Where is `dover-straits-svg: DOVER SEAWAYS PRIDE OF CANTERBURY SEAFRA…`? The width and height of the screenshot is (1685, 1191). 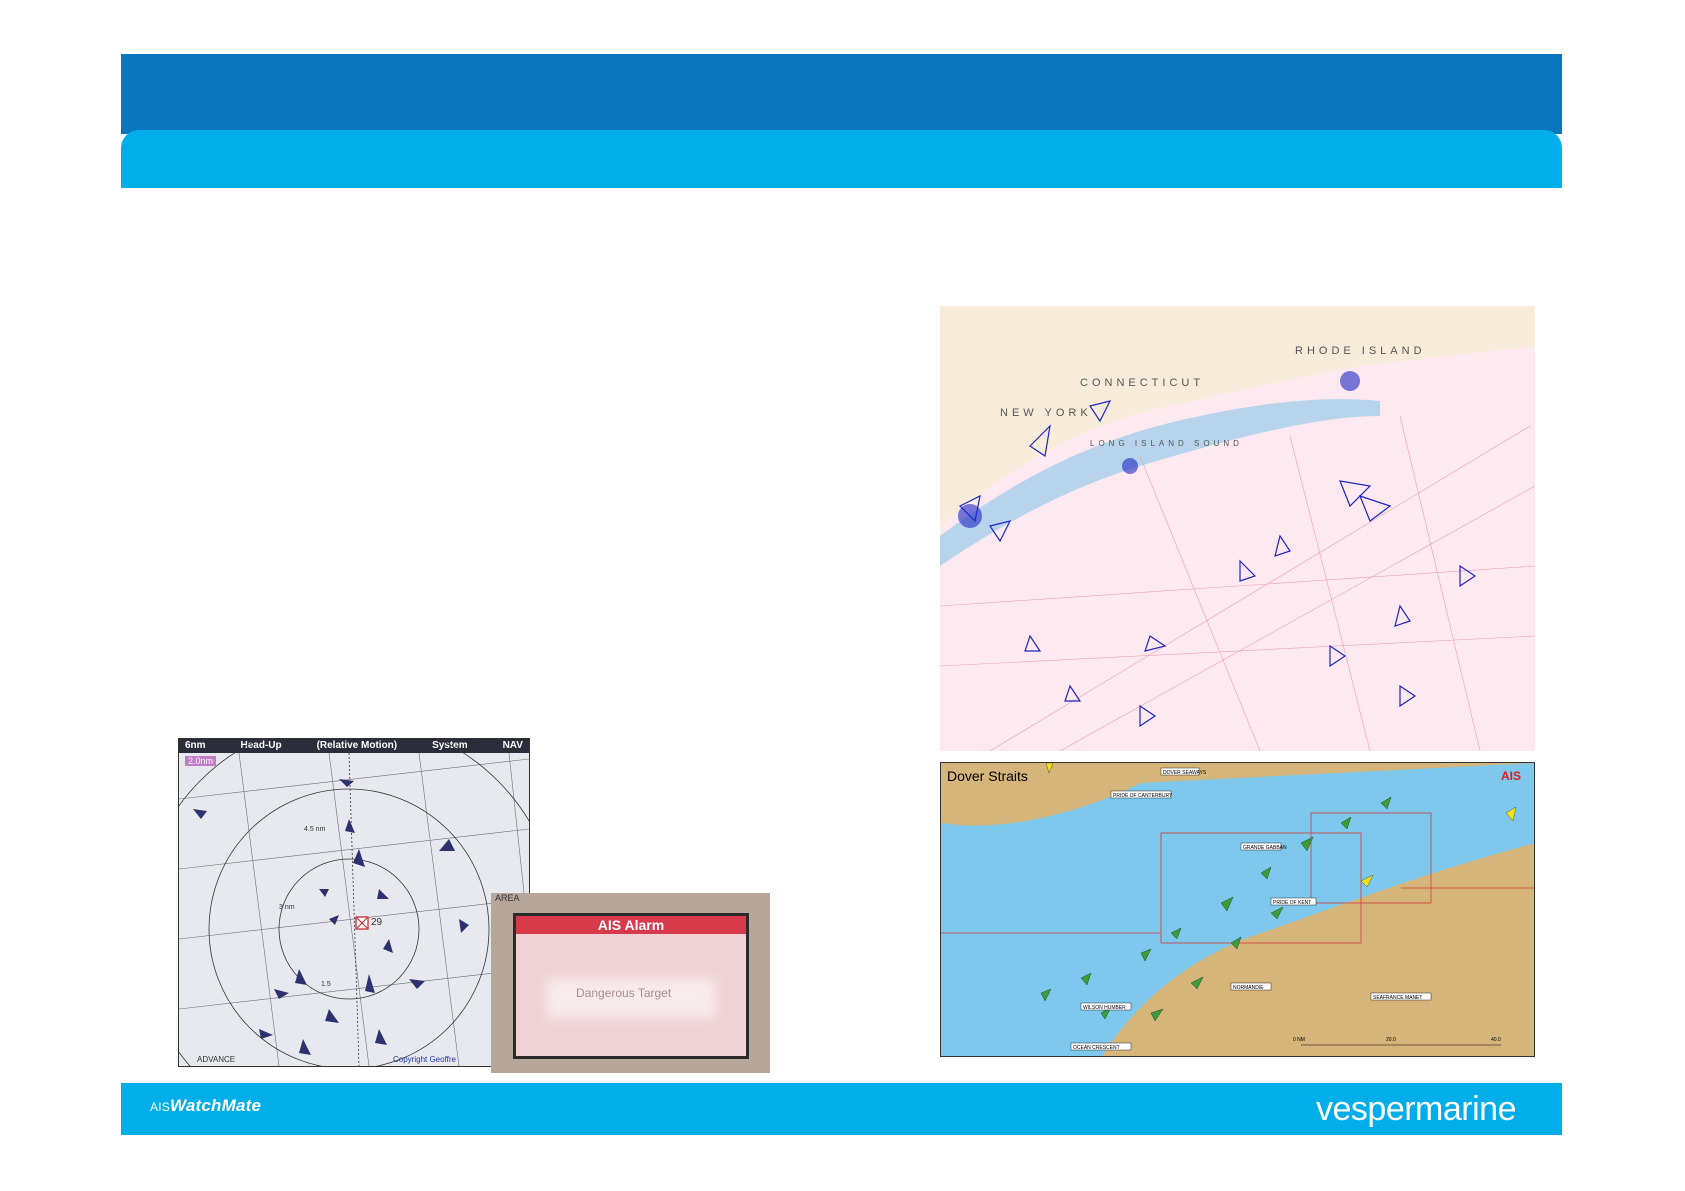 dover-straits-svg: DOVER SEAWAYS PRIDE OF CANTERBURY SEAFRA… is located at coordinates (1237, 909).